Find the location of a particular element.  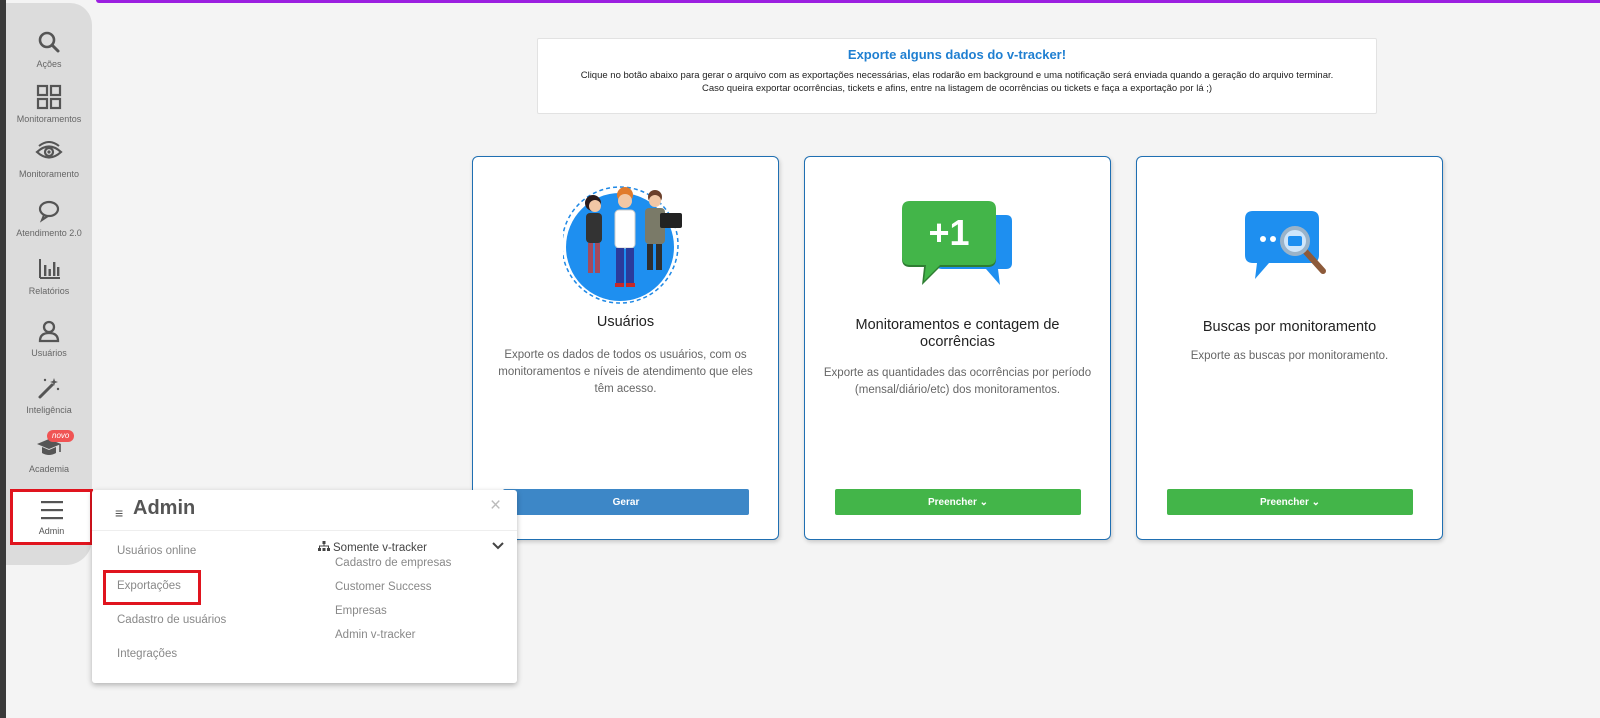

magic-wand-icon is located at coordinates (49, 388).